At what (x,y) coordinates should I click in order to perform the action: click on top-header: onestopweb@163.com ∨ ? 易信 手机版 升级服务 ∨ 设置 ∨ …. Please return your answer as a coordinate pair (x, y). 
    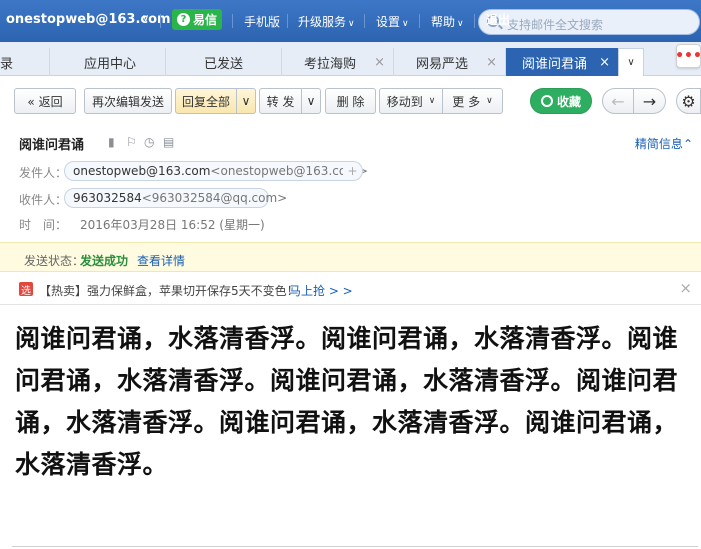
    Looking at the image, I should click on (350, 21).